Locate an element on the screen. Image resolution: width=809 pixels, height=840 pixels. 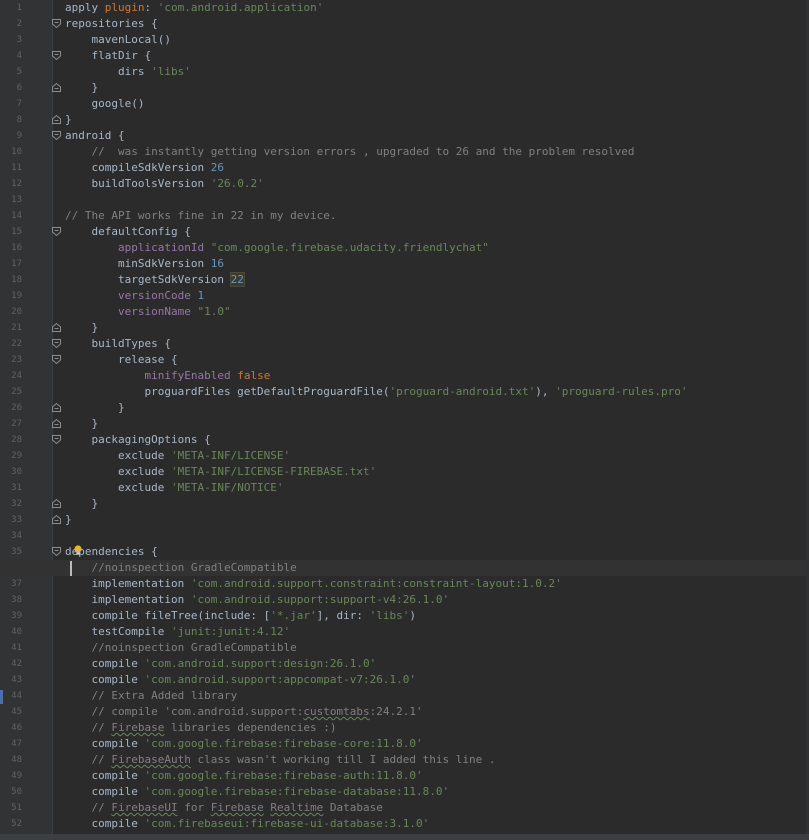
line-number: 9 is located at coordinates (11, 136).